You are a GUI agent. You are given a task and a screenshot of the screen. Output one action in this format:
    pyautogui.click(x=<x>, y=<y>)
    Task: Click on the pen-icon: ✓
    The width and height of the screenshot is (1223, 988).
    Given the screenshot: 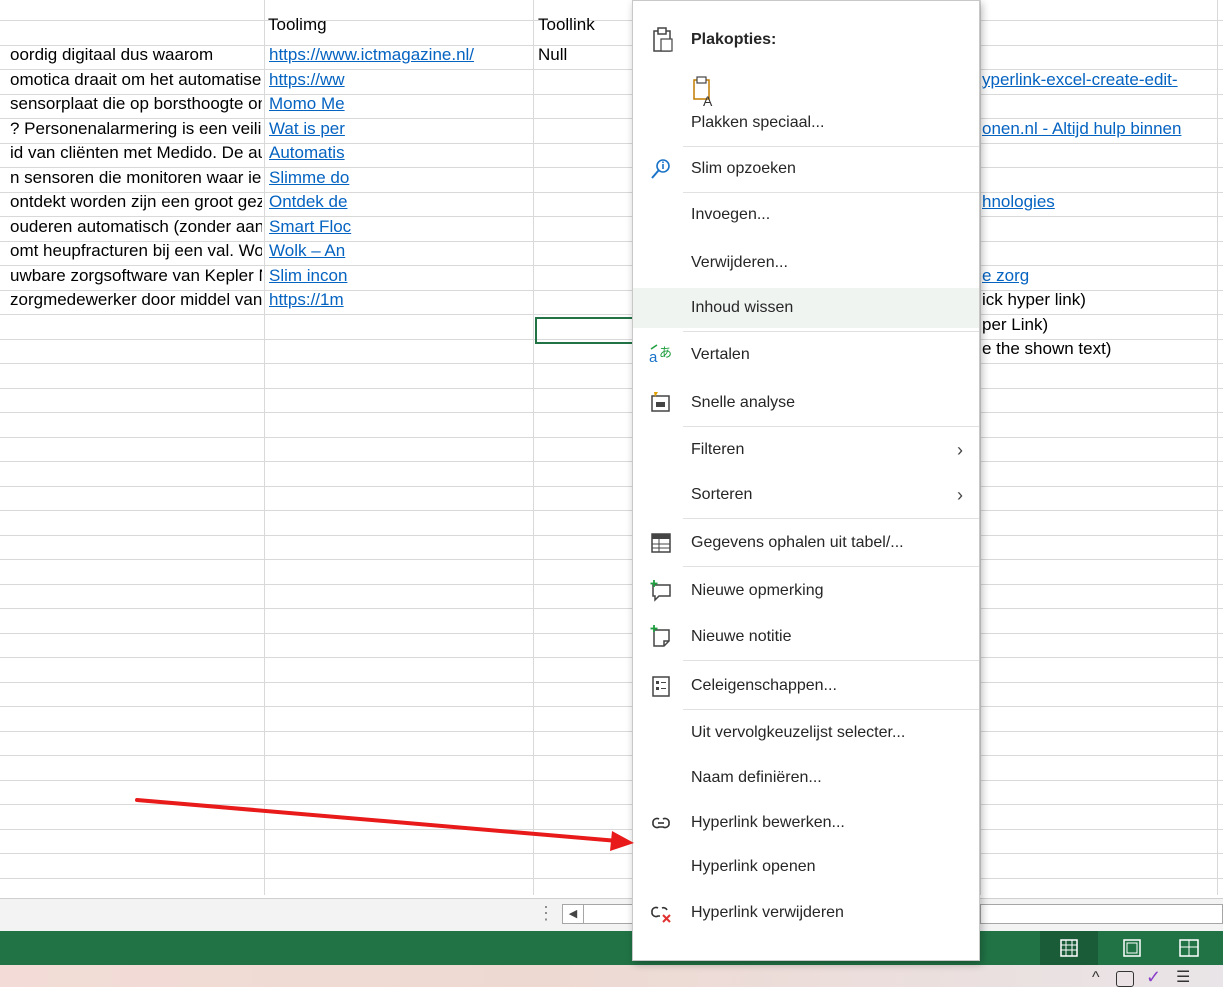 What is the action you would take?
    pyautogui.click(x=1153, y=977)
    